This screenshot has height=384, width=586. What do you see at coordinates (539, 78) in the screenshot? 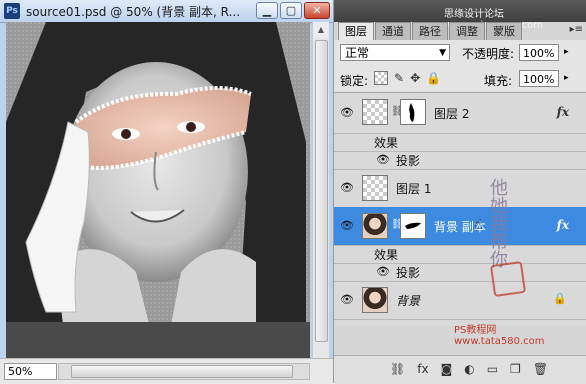
I see `fill-input: 100%` at bounding box center [539, 78].